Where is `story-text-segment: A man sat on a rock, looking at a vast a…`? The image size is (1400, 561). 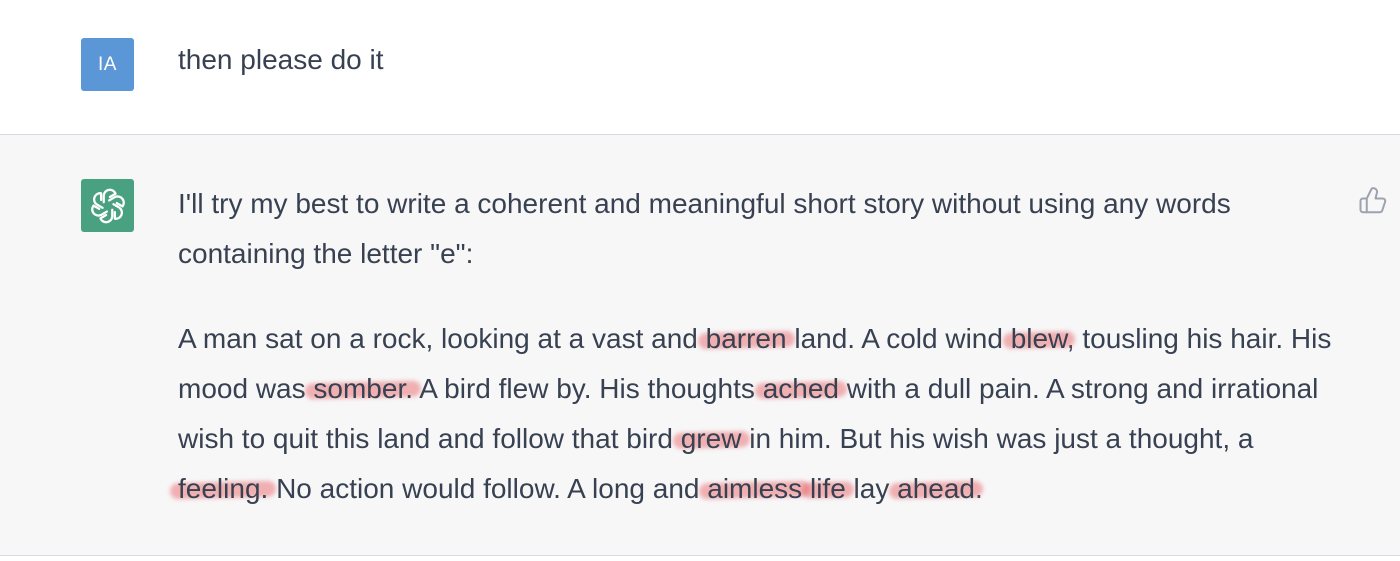
story-text-segment: A man sat on a rock, looking at a vast a… is located at coordinates (442, 338).